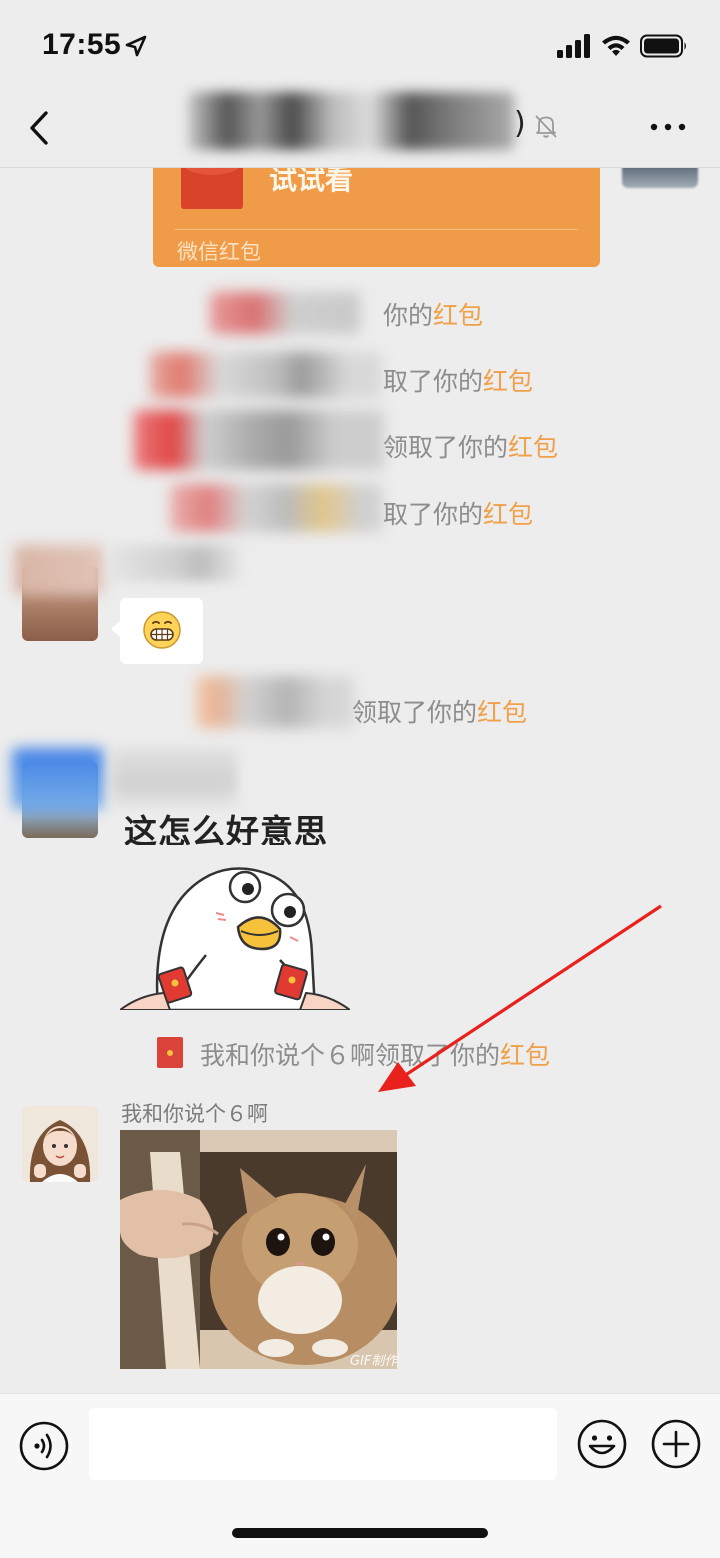 Image resolution: width=720 pixels, height=1558 pixels. I want to click on nav-bar: ), so click(360, 129).